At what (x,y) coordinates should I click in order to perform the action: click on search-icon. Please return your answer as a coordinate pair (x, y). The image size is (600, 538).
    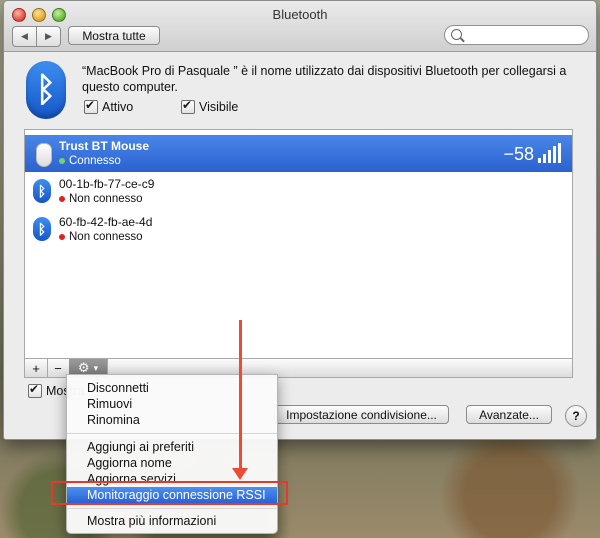
    Looking at the image, I should click on (456, 34).